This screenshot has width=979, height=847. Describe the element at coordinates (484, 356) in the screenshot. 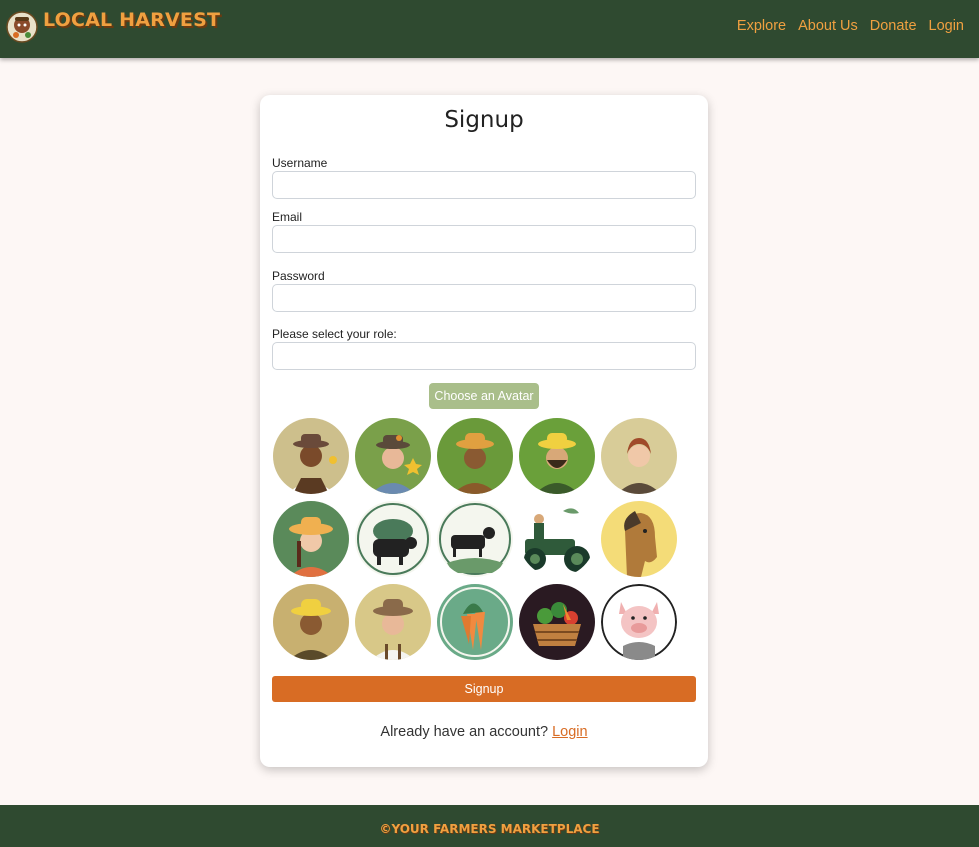

I see `role-select` at that location.